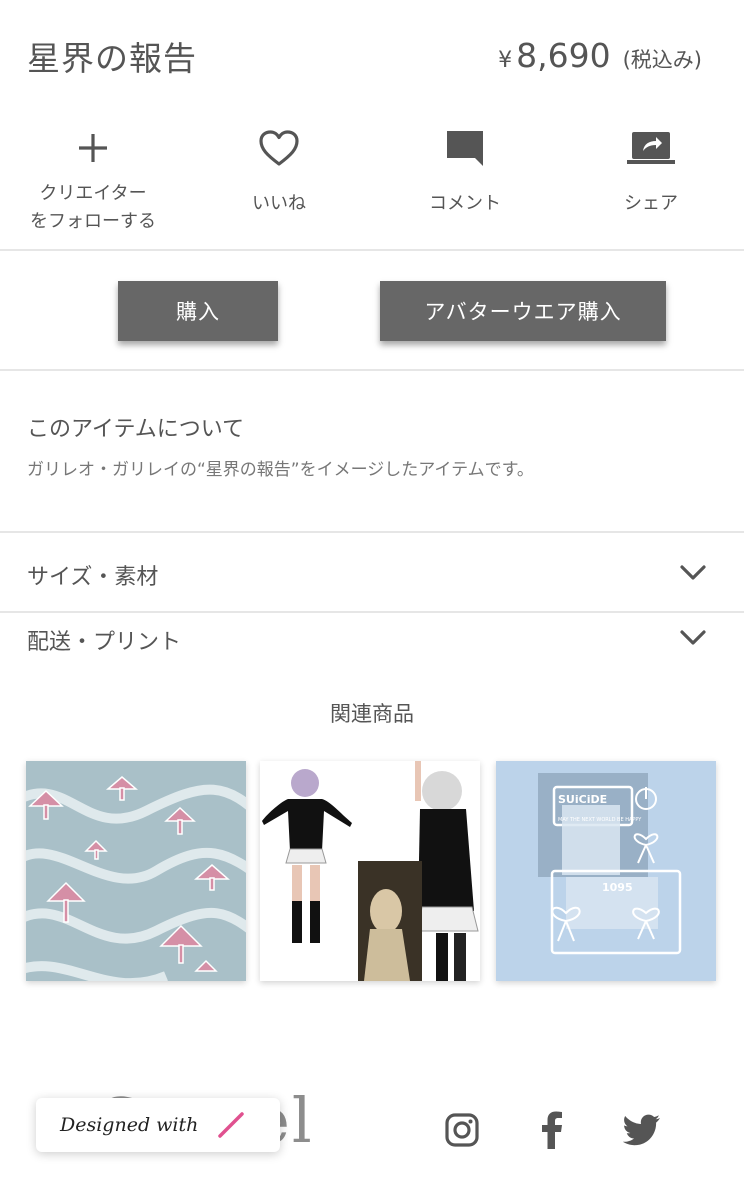 The width and height of the screenshot is (744, 1193). I want to click on facebook-icon, so click(552, 1130).